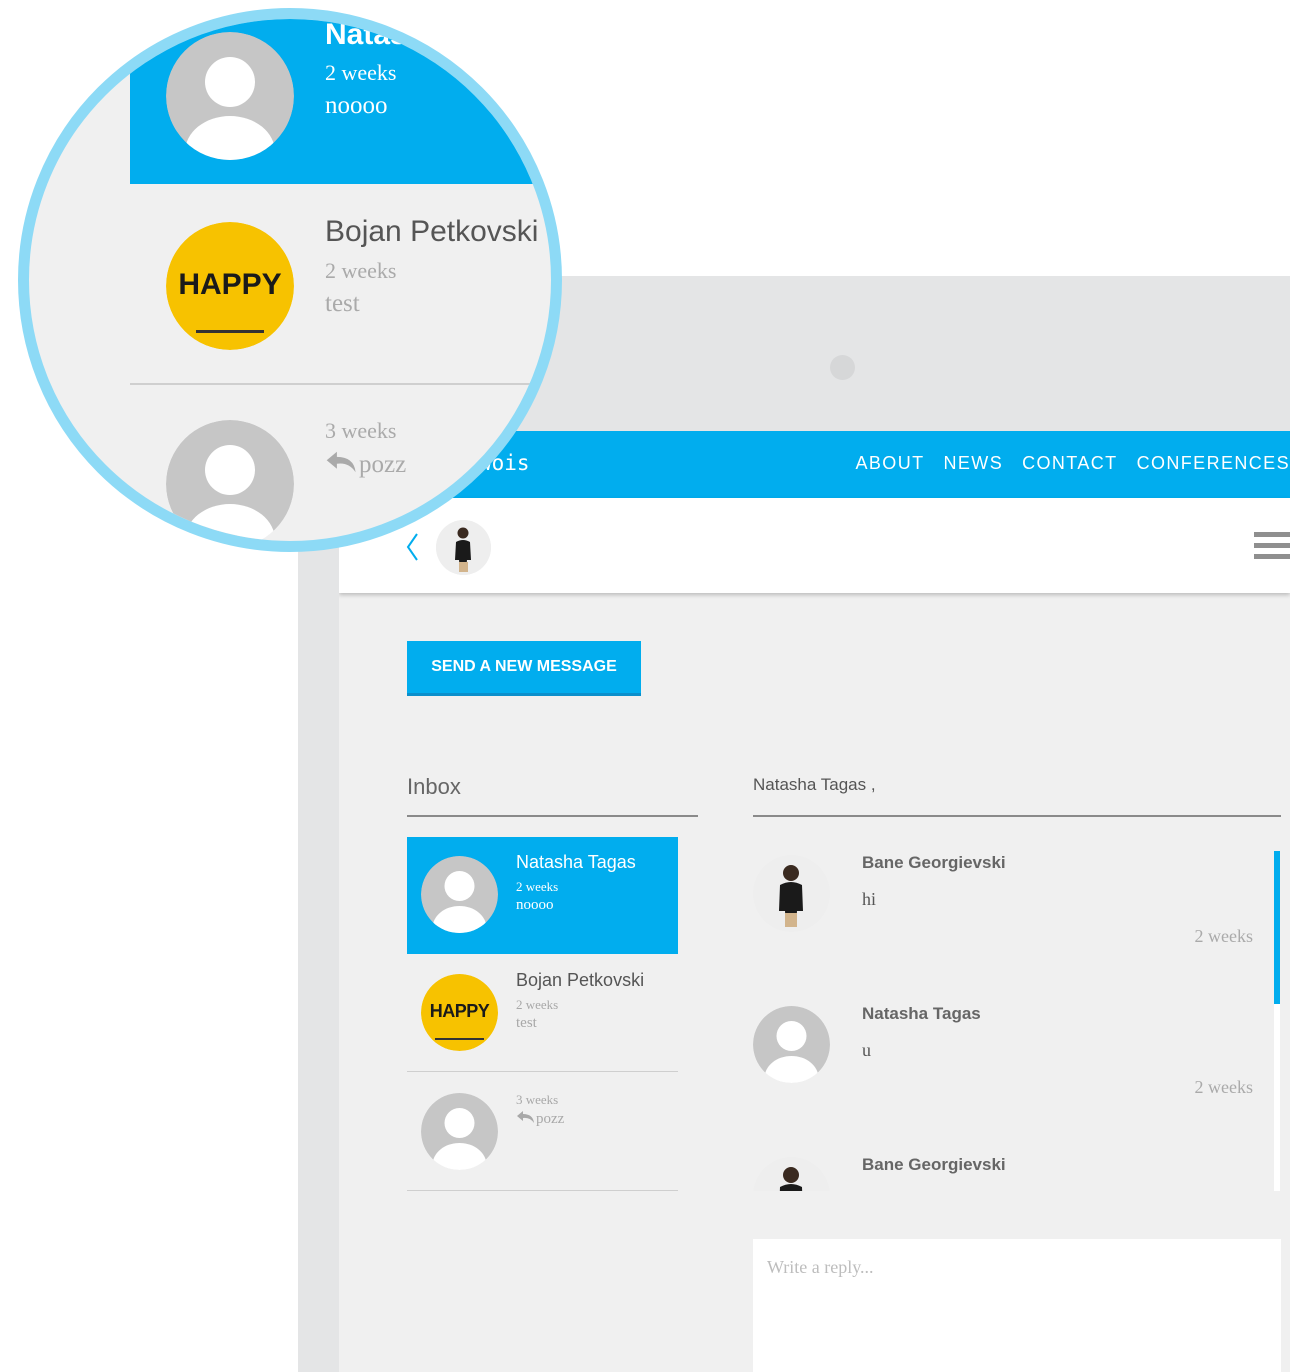  I want to click on message-author: Natasha Tagas, so click(921, 1013).